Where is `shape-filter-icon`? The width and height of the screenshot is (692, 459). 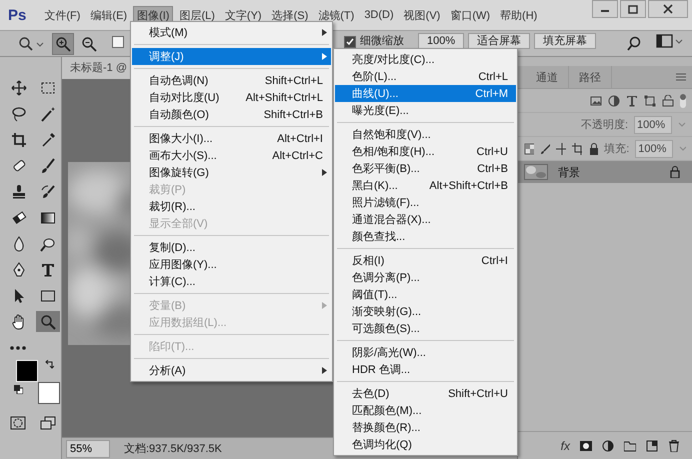 shape-filter-icon is located at coordinates (650, 100).